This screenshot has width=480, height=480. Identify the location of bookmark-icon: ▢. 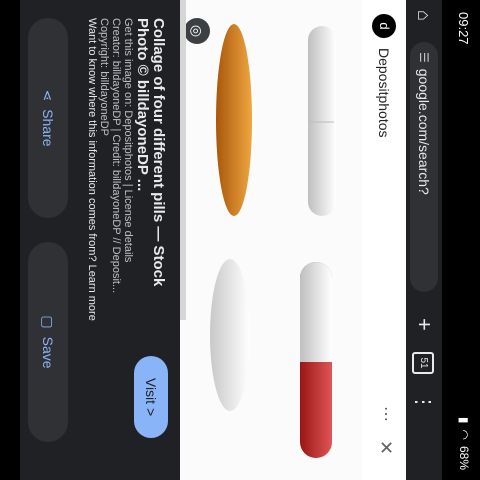
(48, 322).